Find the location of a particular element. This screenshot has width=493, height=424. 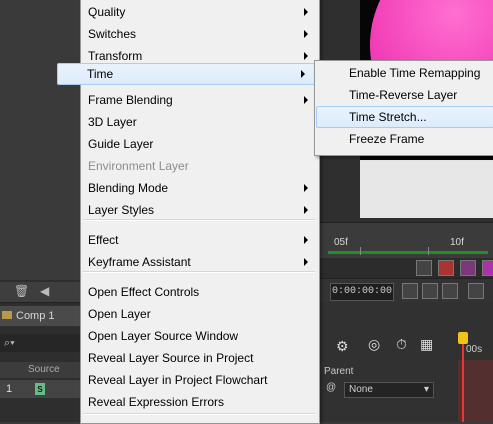

menu-item-time-reverse-layer: Time-Reverse Layer is located at coordinates (404, 95).